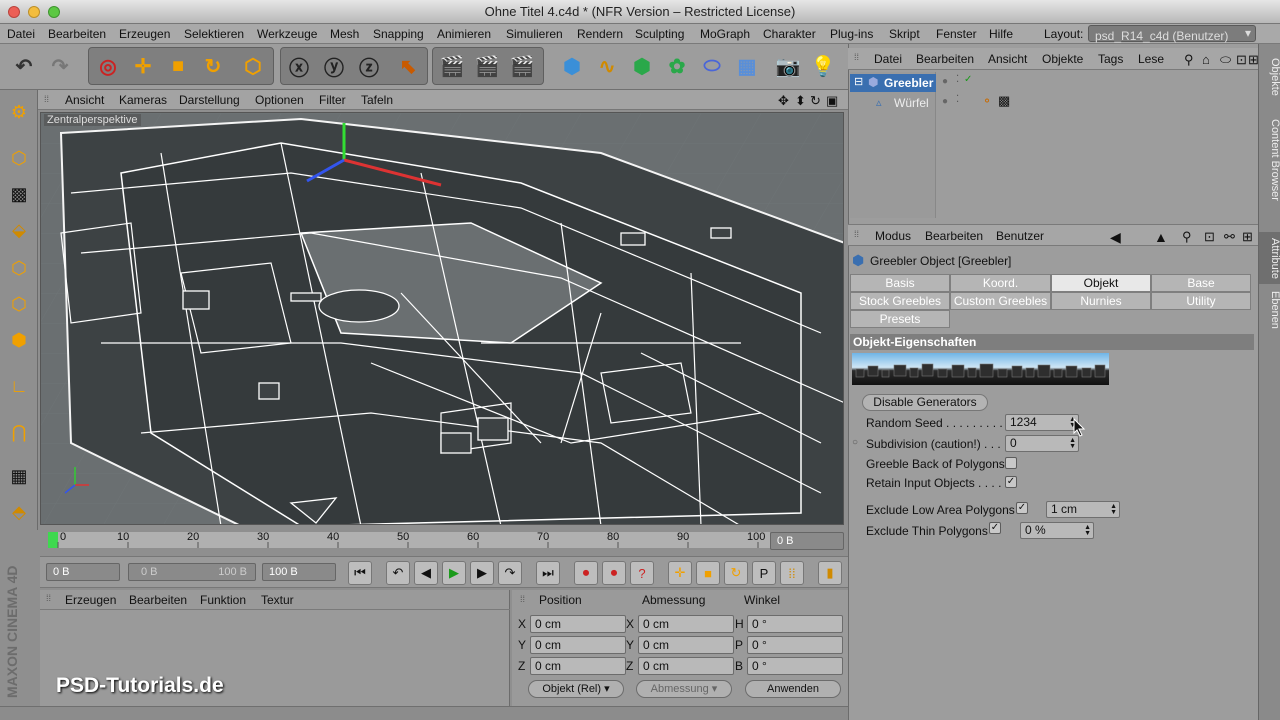 This screenshot has height=720, width=1280. What do you see at coordinates (1042, 422) in the screenshot?
I see `random-seed-field: 1234 ▲ ▼` at bounding box center [1042, 422].